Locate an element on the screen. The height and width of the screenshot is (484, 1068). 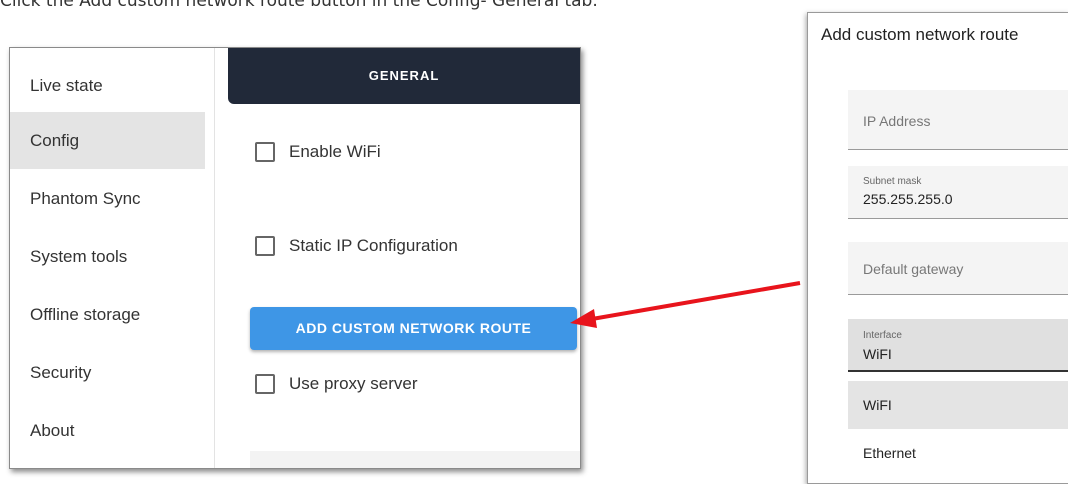
ip-address-field: IP Address is located at coordinates (958, 120).